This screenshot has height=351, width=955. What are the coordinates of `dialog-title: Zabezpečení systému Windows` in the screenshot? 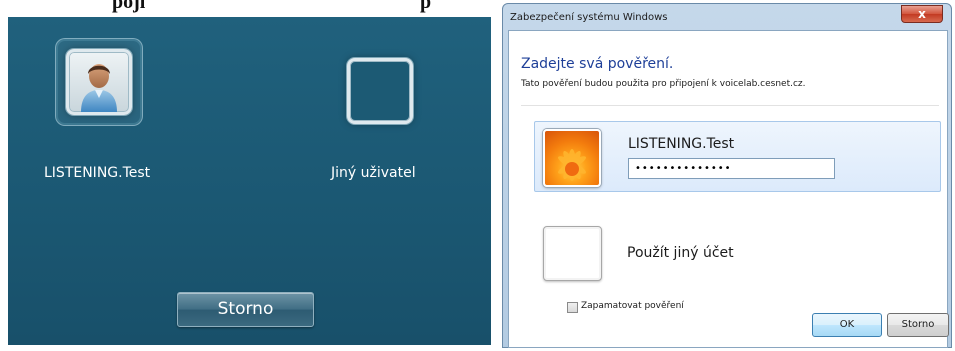 It's located at (589, 17).